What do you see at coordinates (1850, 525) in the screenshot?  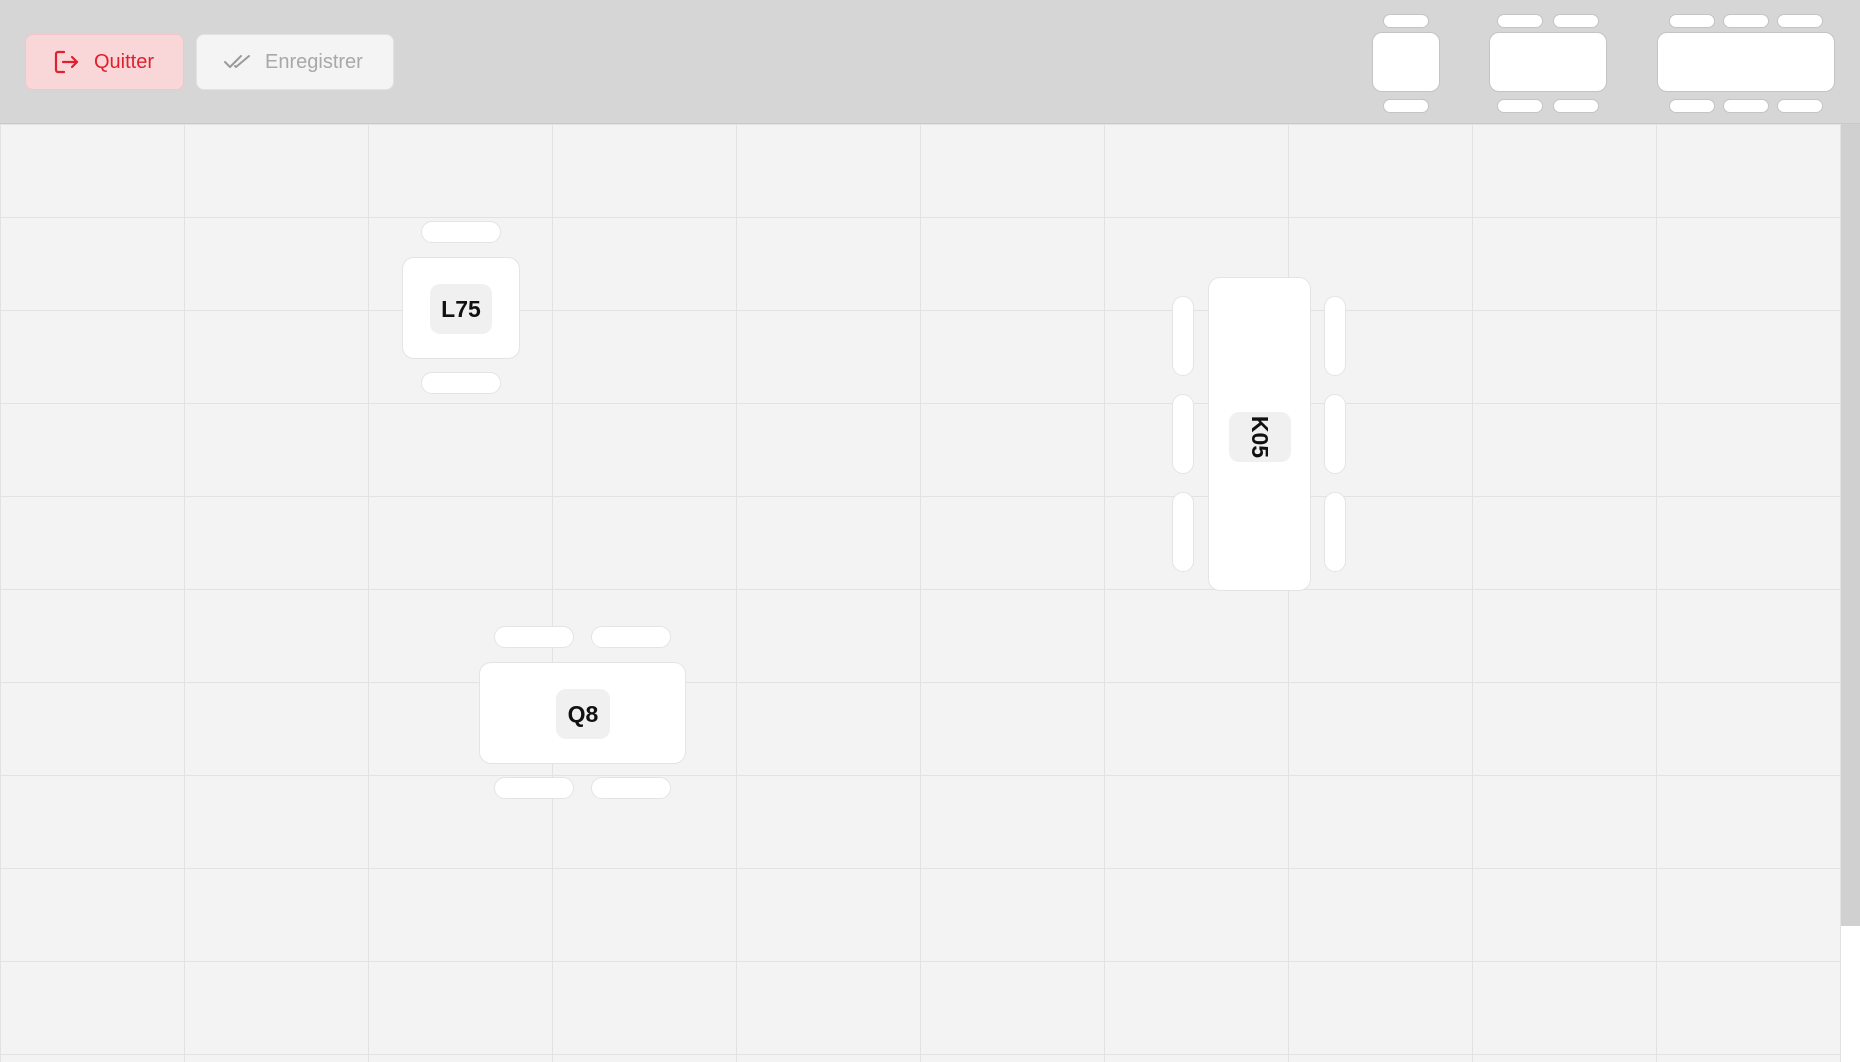 I see `scrollbar-thumb` at bounding box center [1850, 525].